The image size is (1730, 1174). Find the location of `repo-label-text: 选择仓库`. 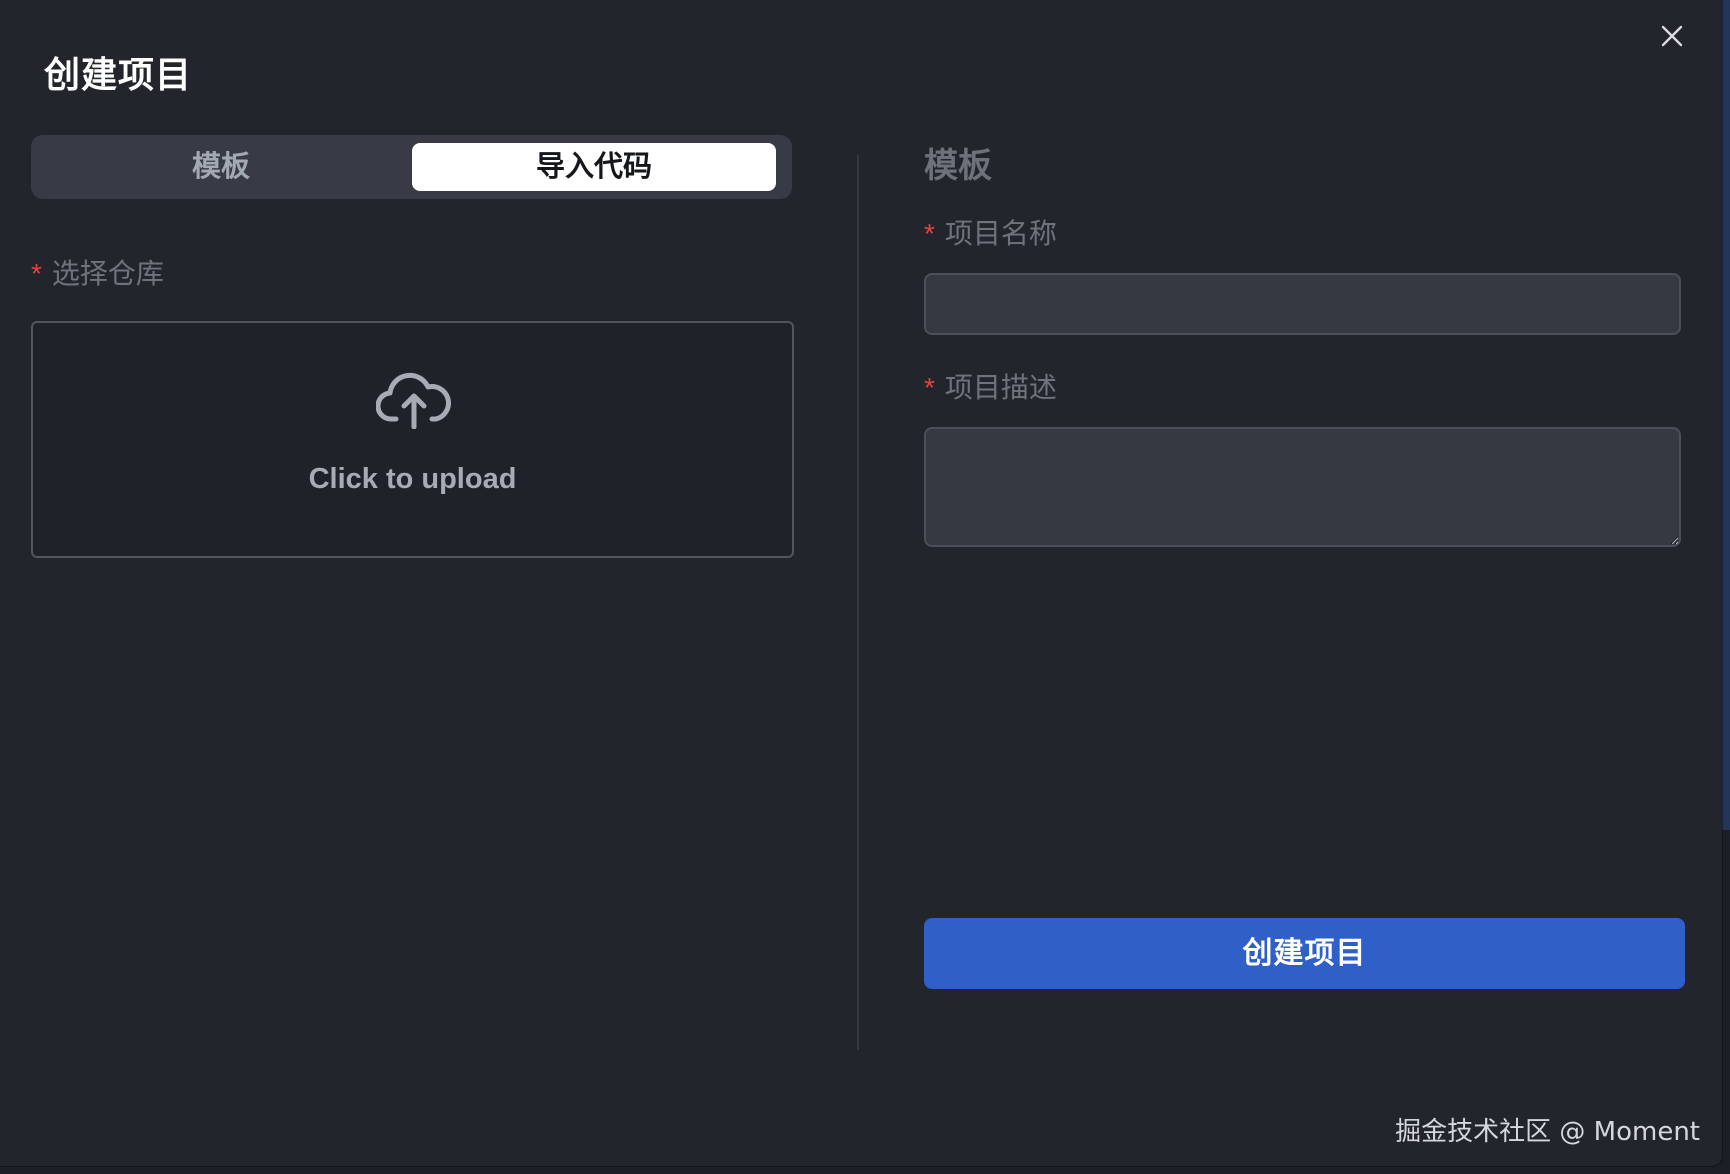

repo-label-text: 选择仓库 is located at coordinates (107, 273).